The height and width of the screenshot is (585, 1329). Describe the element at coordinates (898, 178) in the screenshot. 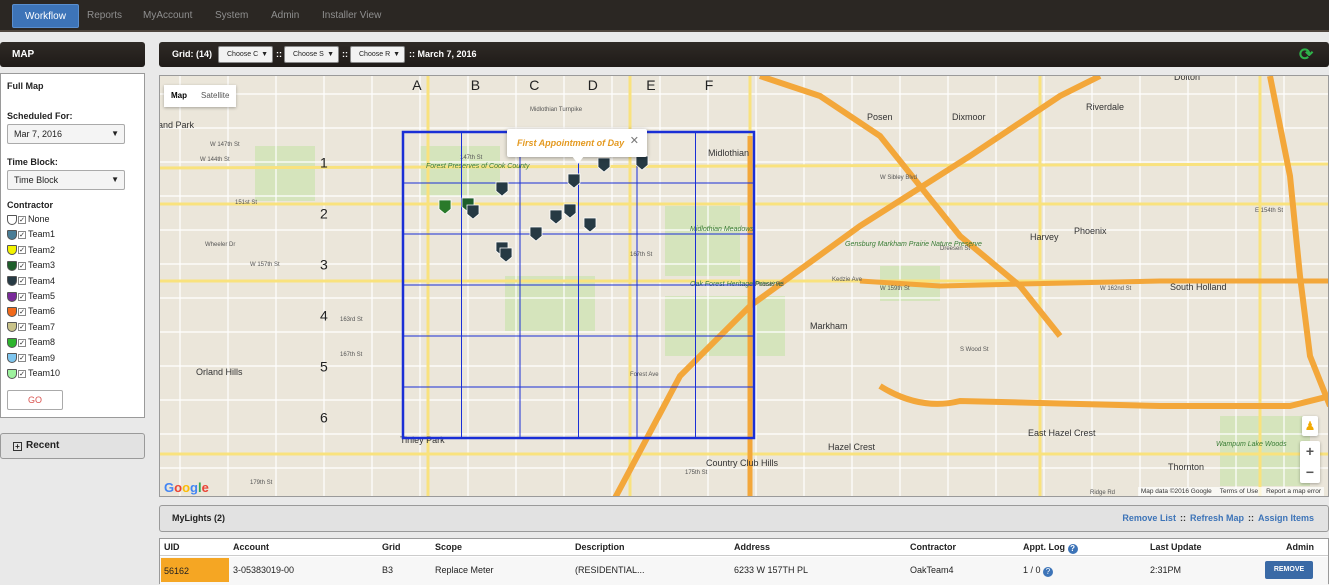

I see `place-label: W Sibley Blvd` at that location.